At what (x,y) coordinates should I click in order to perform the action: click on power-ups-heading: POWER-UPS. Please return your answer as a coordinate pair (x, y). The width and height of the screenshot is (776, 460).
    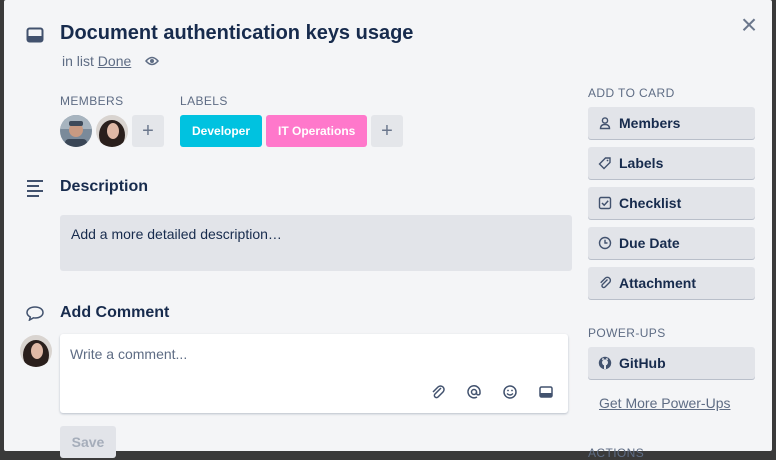
    Looking at the image, I should click on (627, 333).